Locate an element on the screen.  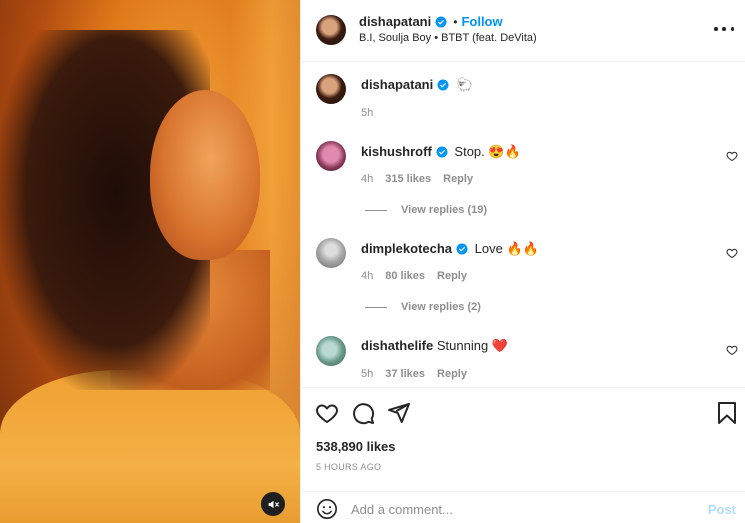
commenter-username: dishathelife is located at coordinates (397, 345).